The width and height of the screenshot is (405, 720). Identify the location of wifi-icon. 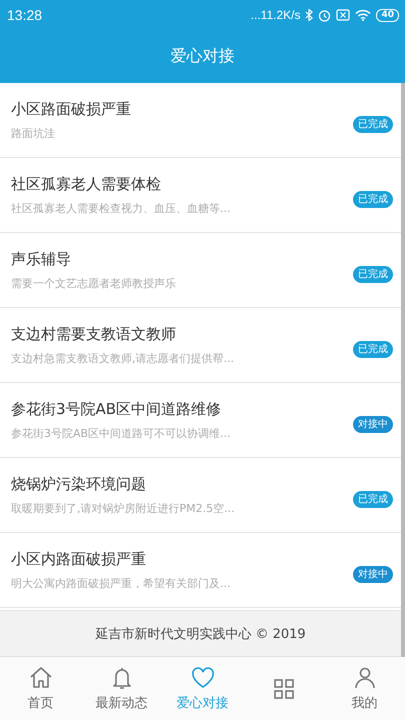
(363, 15).